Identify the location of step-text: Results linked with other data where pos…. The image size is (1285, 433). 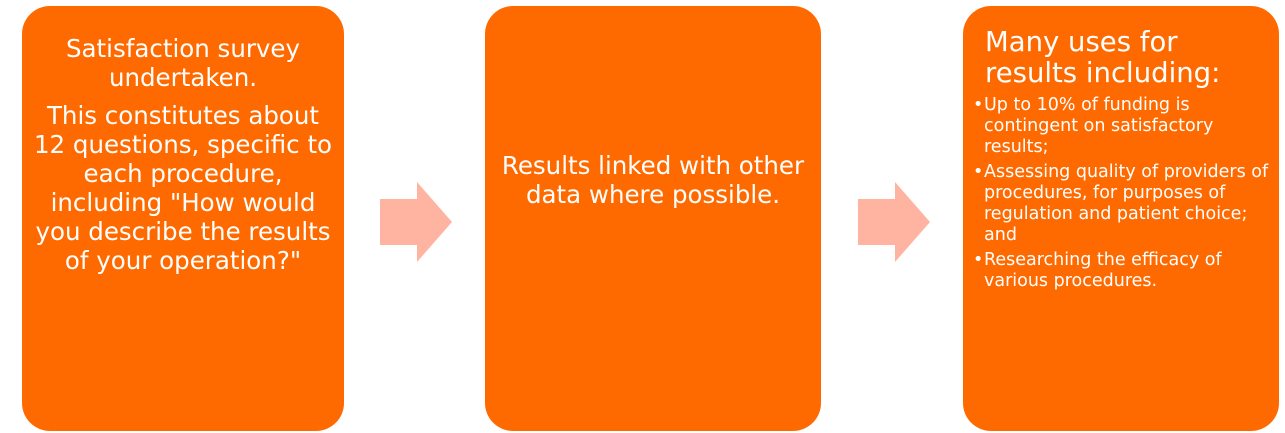
(653, 180).